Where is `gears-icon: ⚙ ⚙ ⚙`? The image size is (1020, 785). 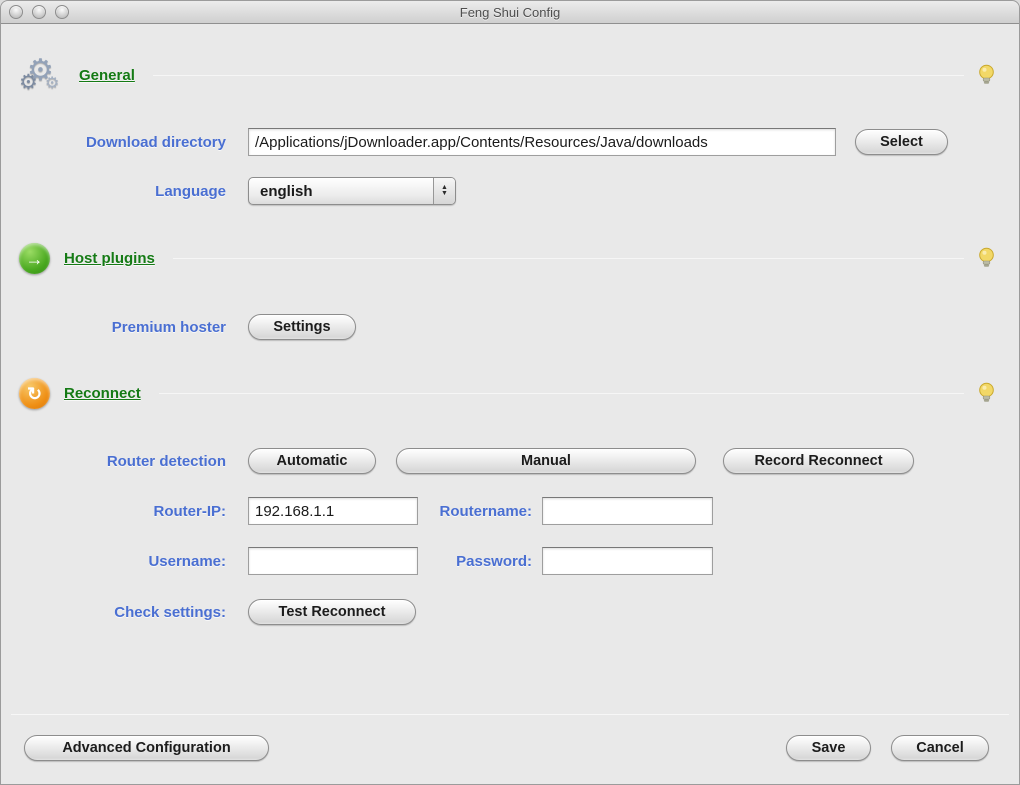 gears-icon: ⚙ ⚙ ⚙ is located at coordinates (42, 75).